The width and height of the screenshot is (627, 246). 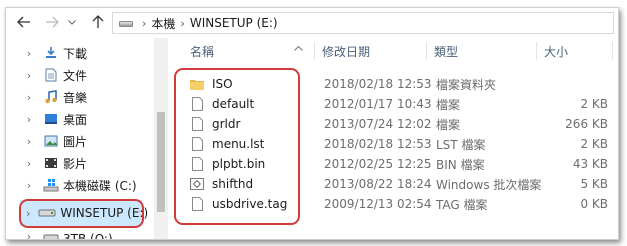 I want to click on file-size: 5 KB, so click(x=594, y=184).